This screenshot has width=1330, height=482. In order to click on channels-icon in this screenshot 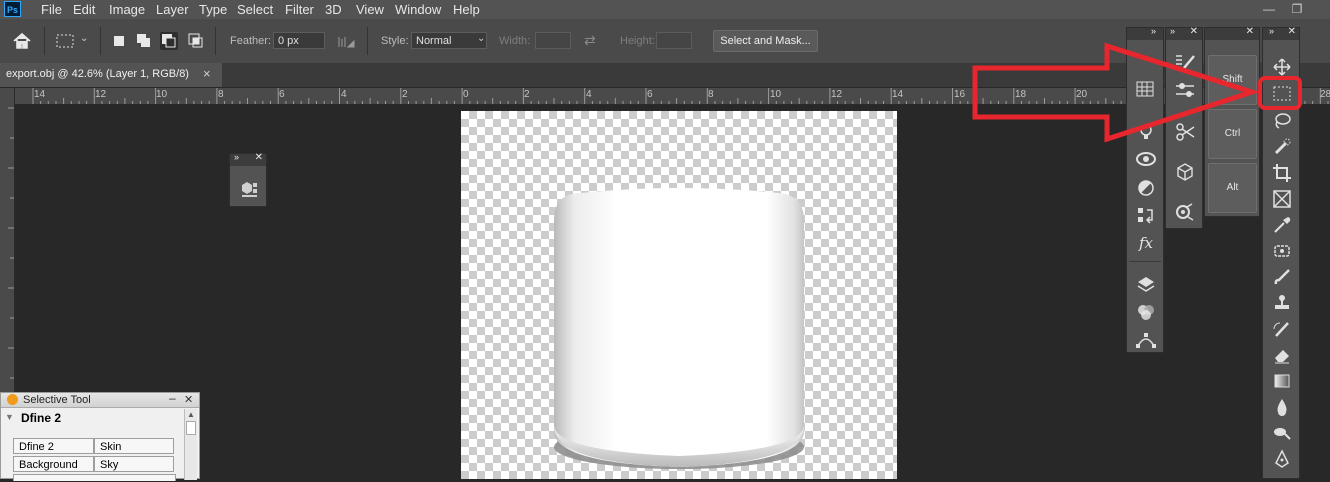, I will do `click(1146, 312)`.